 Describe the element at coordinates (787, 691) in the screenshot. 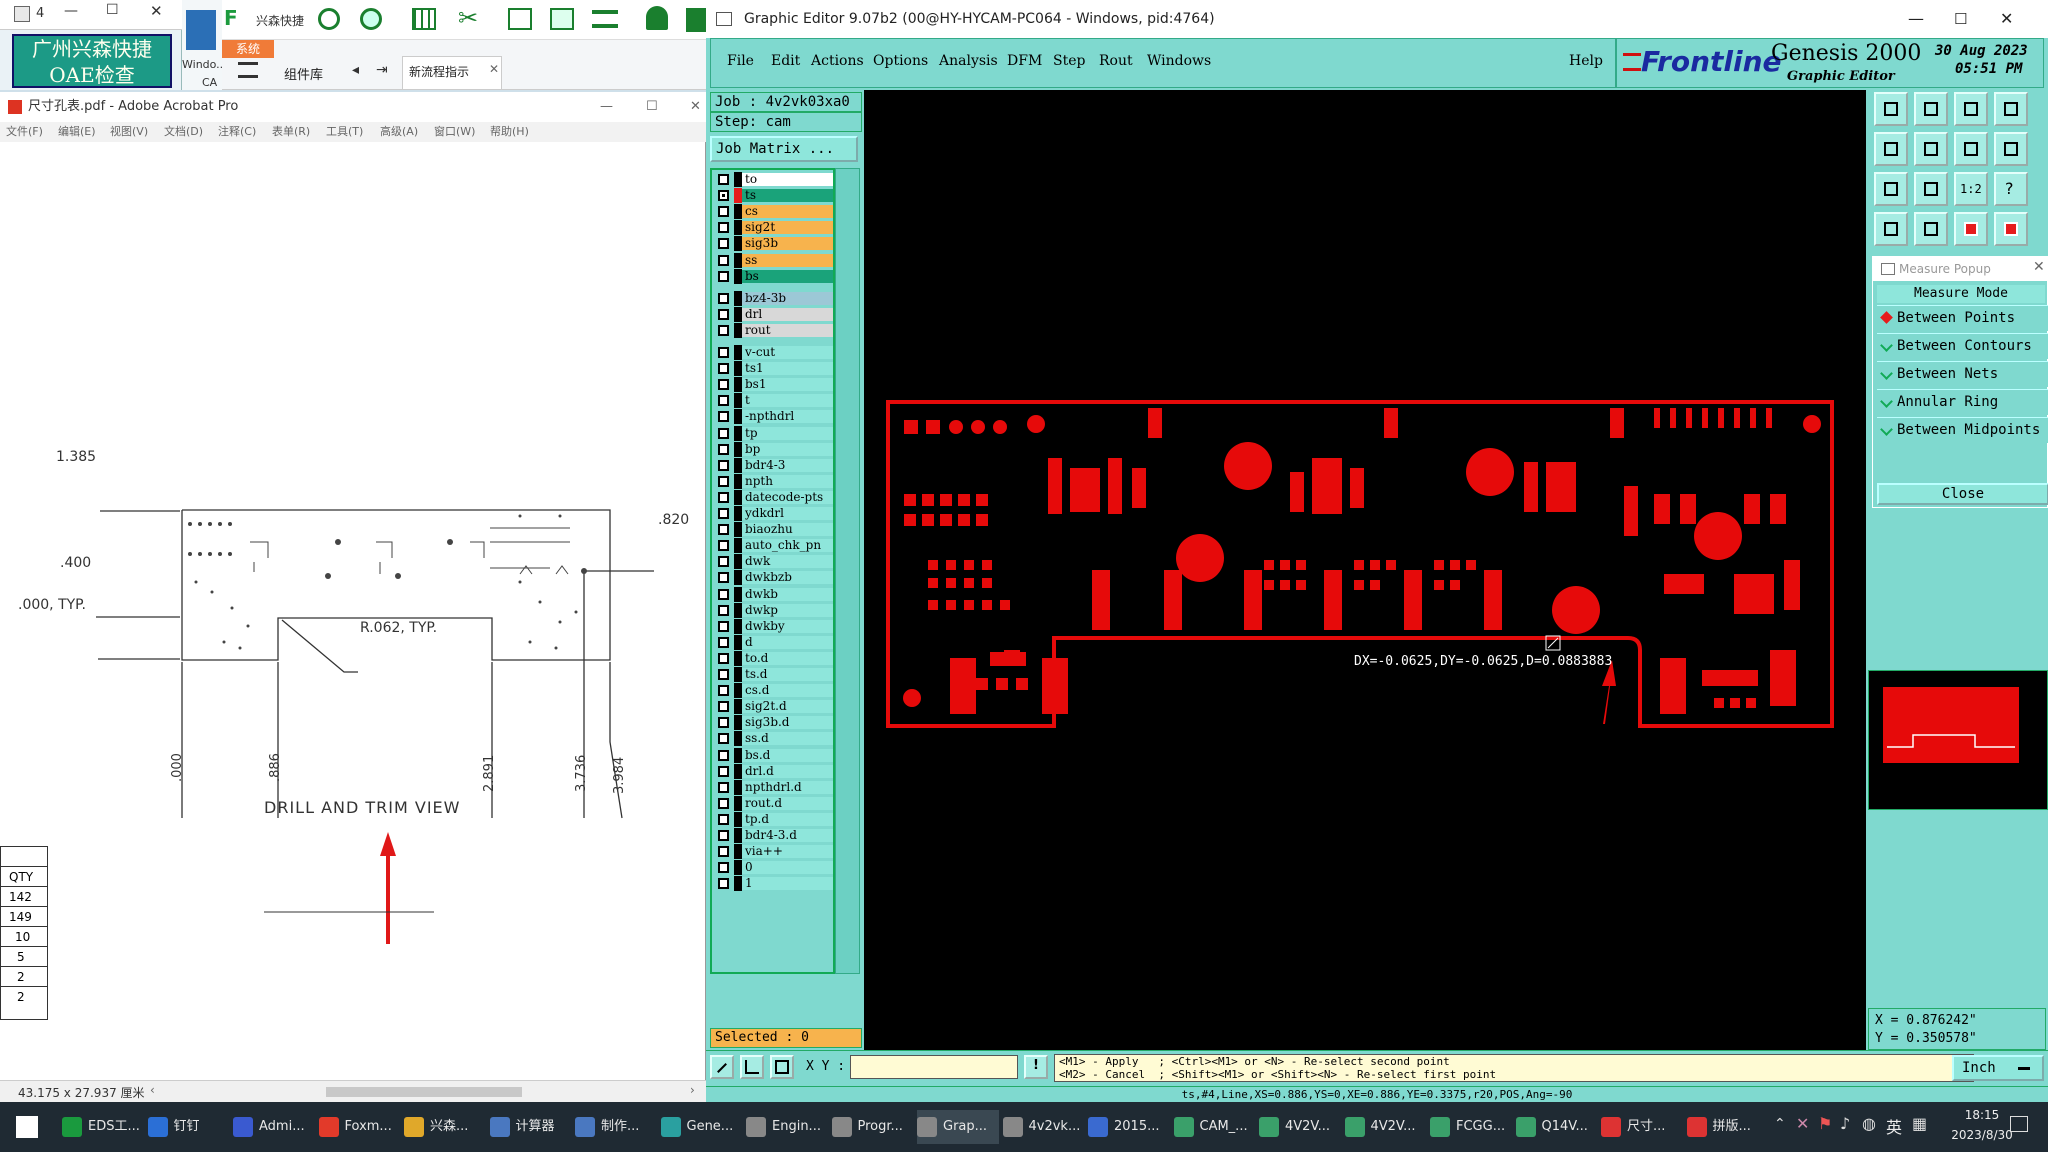

I see `layer-name: cs.d` at that location.